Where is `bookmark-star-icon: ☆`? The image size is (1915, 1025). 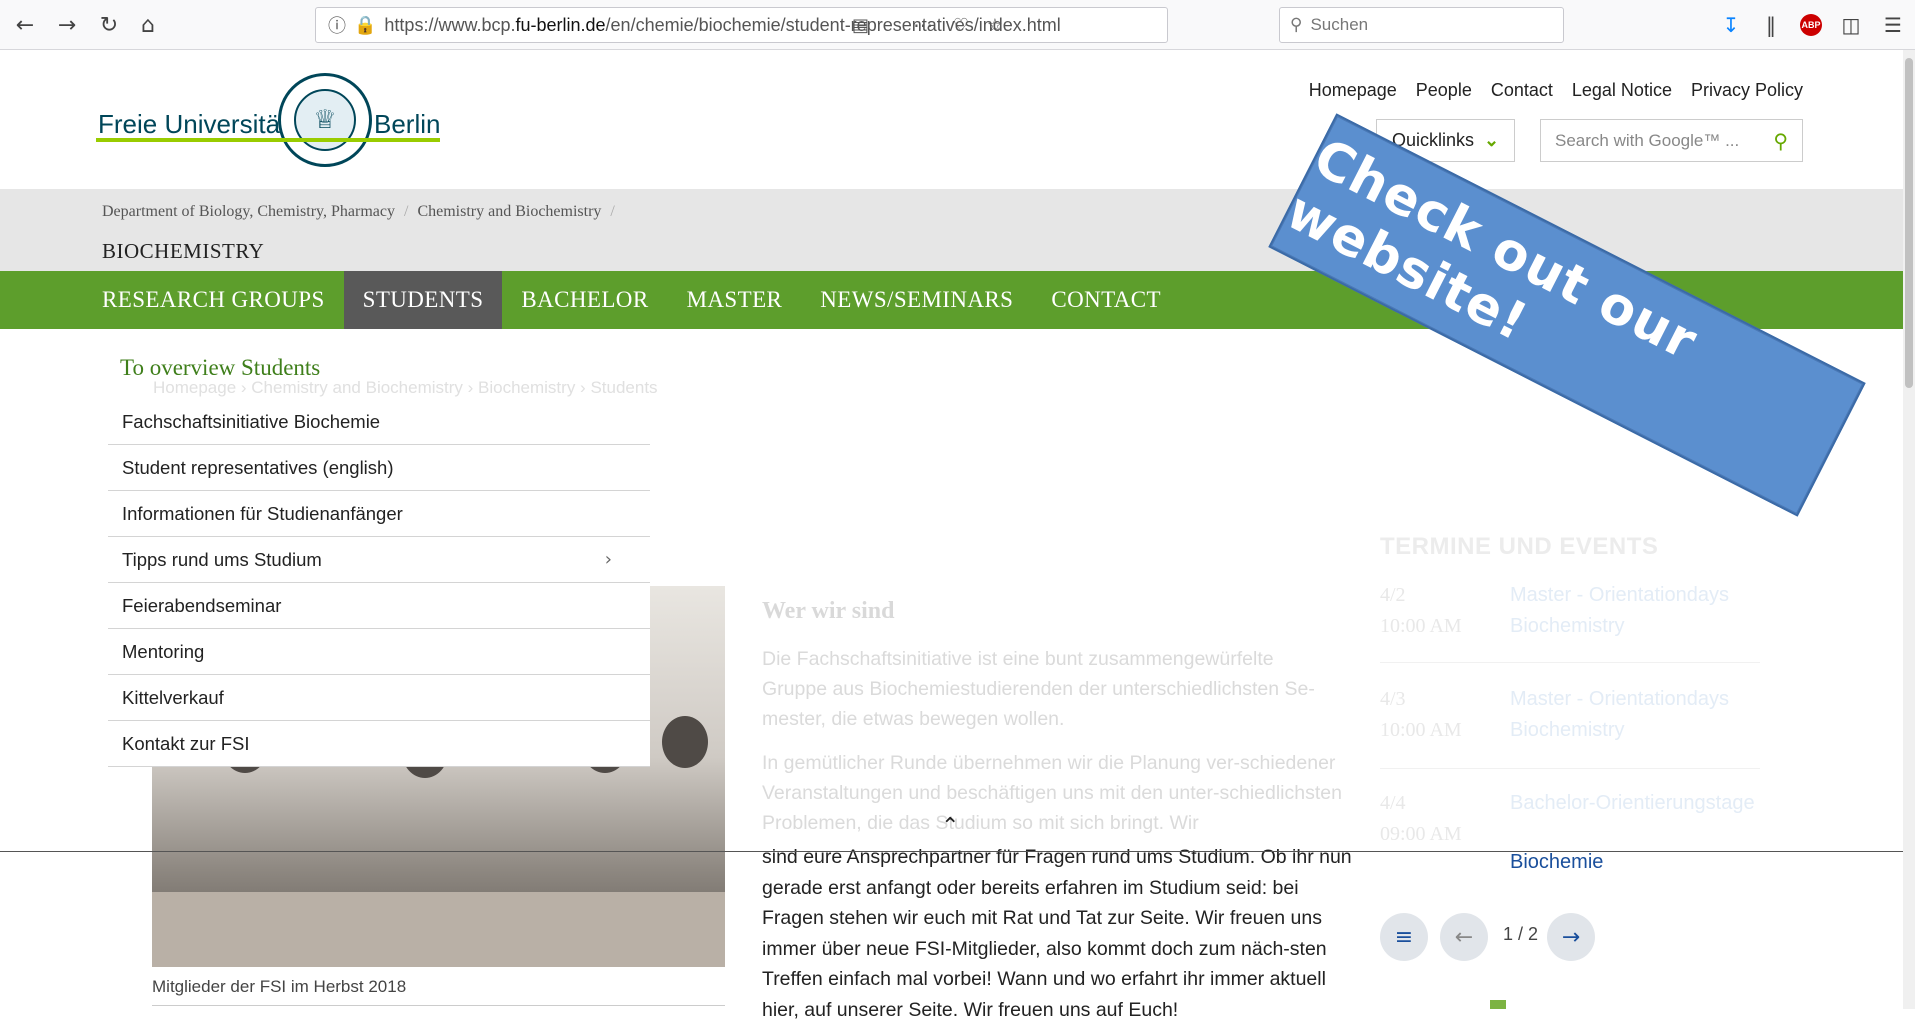 bookmark-star-icon: ☆ is located at coordinates (995, 25).